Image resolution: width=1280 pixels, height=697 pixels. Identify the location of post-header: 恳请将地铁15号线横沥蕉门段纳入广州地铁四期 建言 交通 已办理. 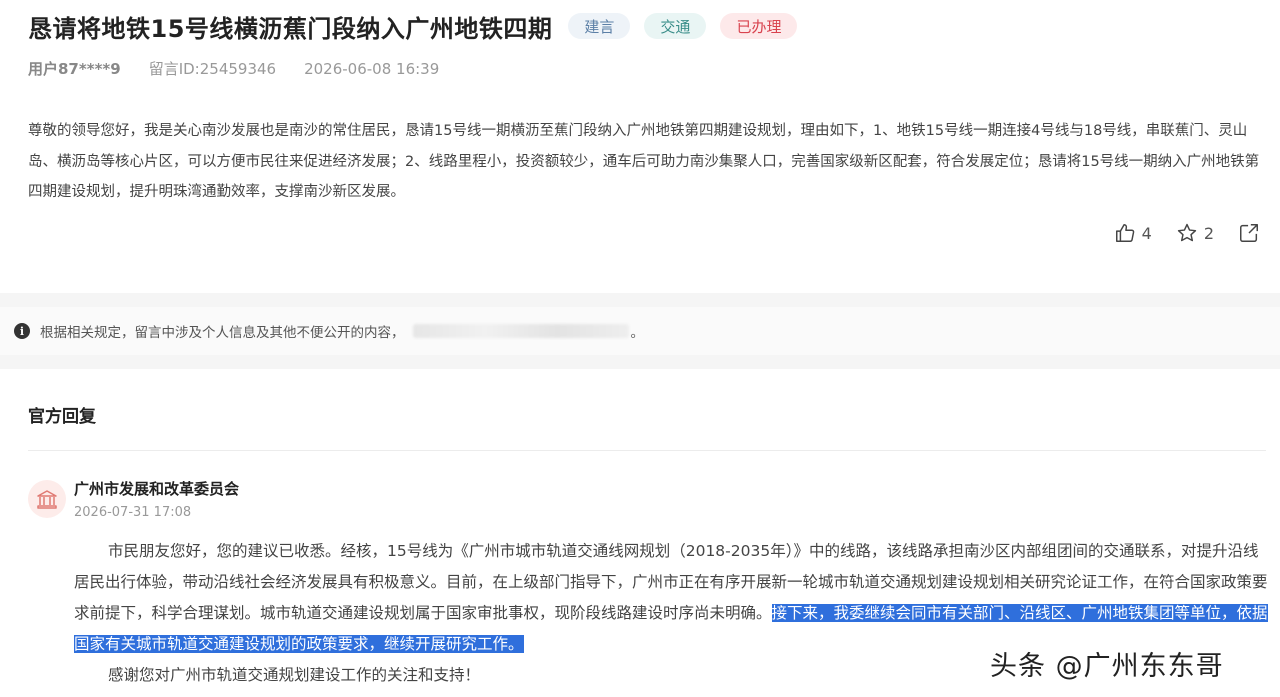
(644, 26).